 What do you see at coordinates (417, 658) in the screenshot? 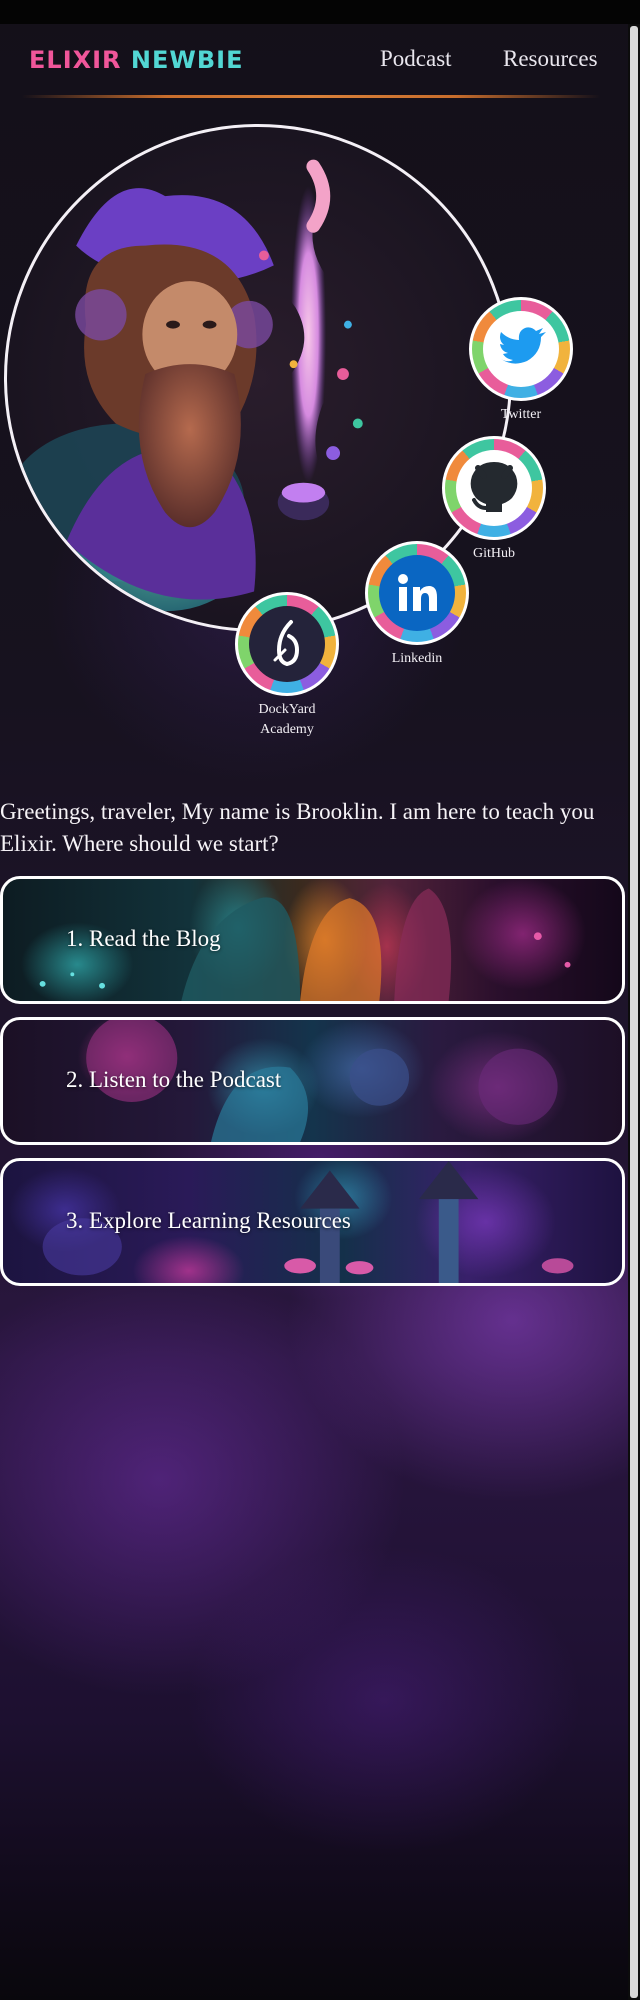
I see `social-label-linkedin: Linkedin` at bounding box center [417, 658].